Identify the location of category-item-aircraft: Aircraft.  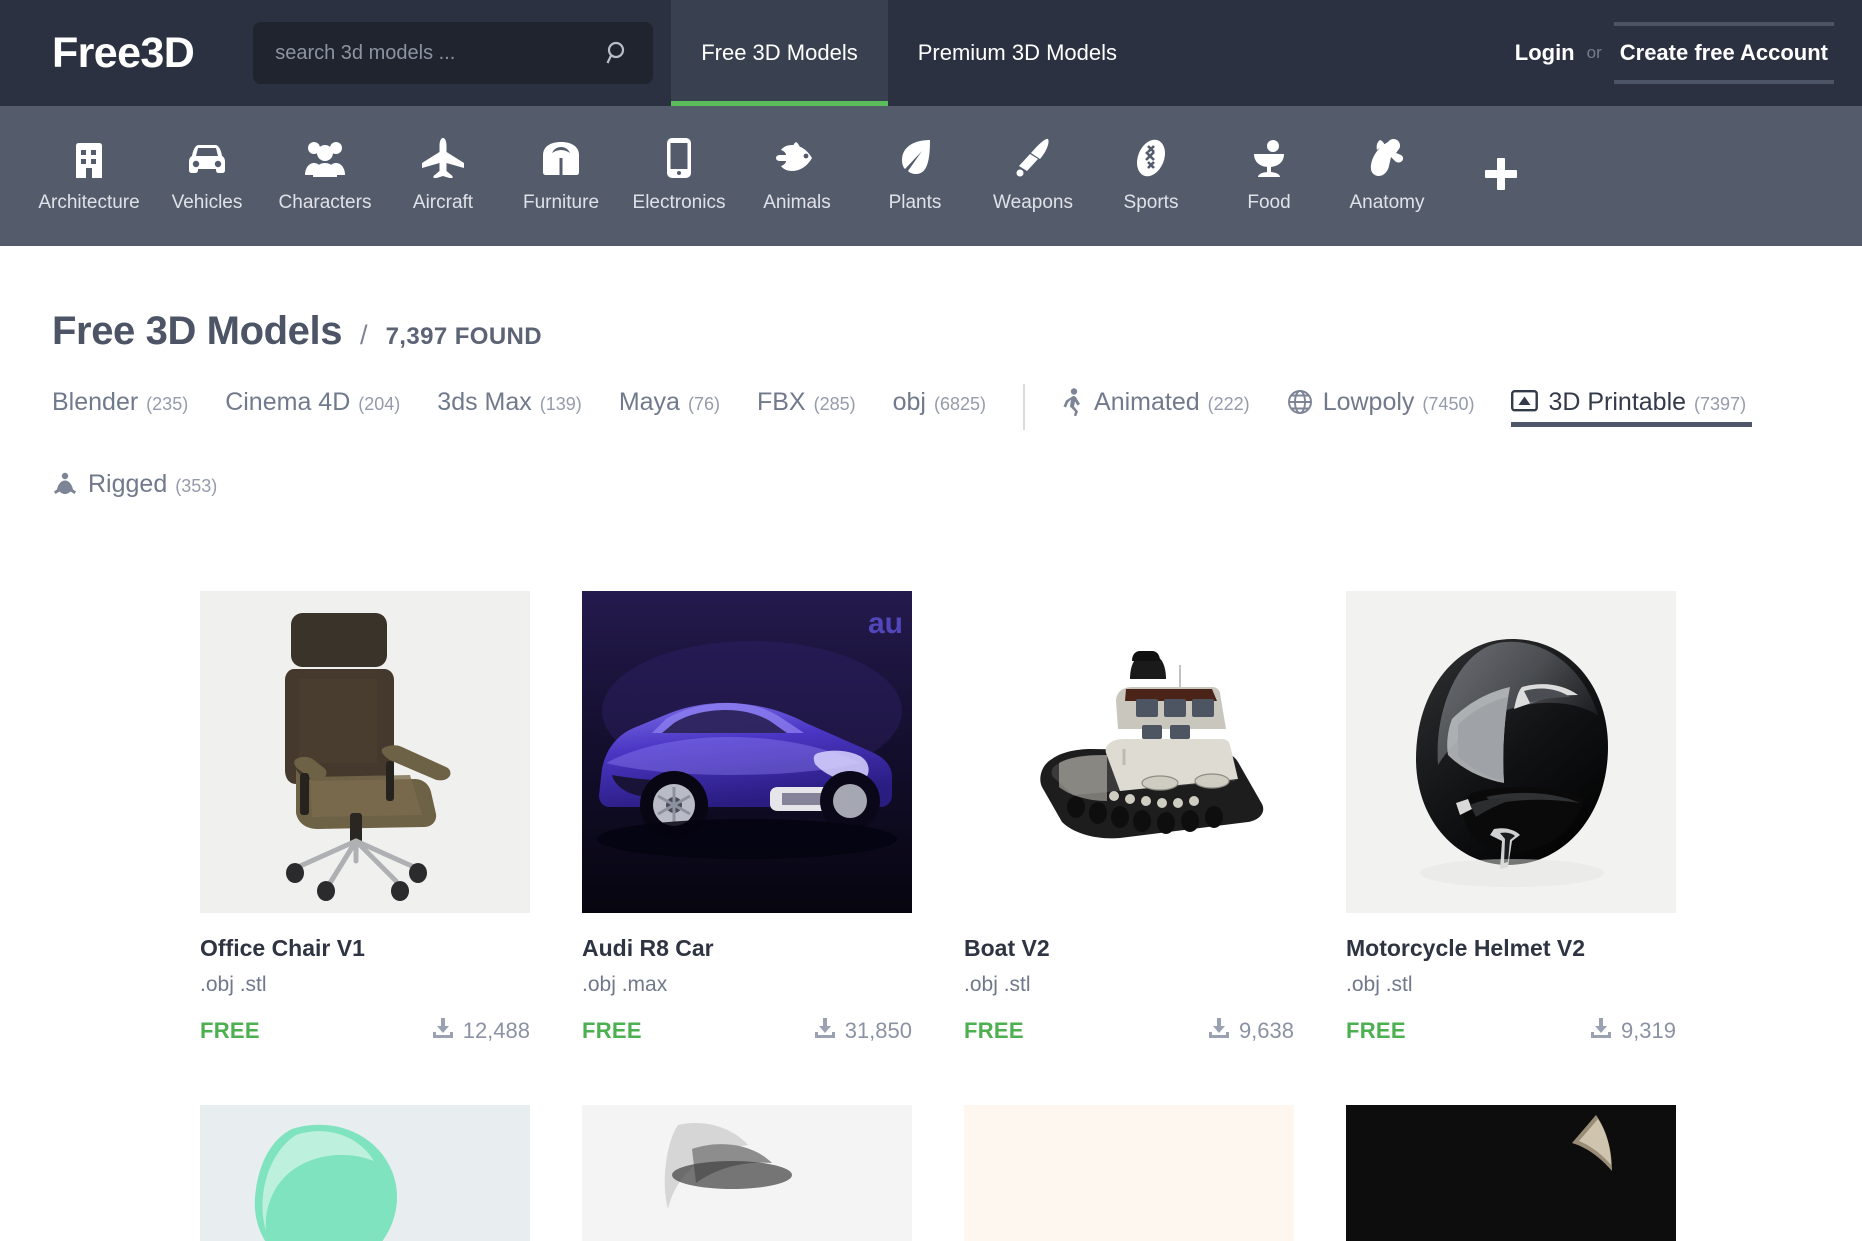
(443, 176).